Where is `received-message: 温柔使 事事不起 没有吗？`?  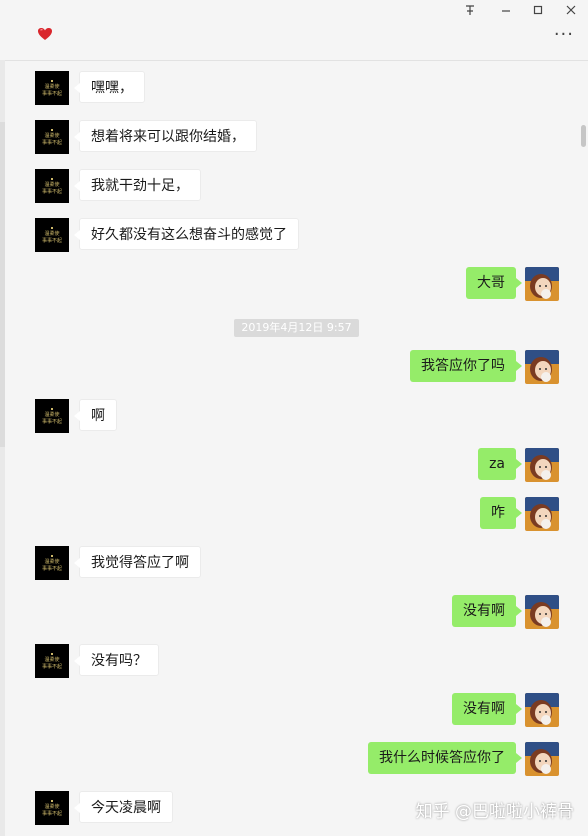
received-message: 温柔使 事事不起 没有吗？ is located at coordinates (294, 664).